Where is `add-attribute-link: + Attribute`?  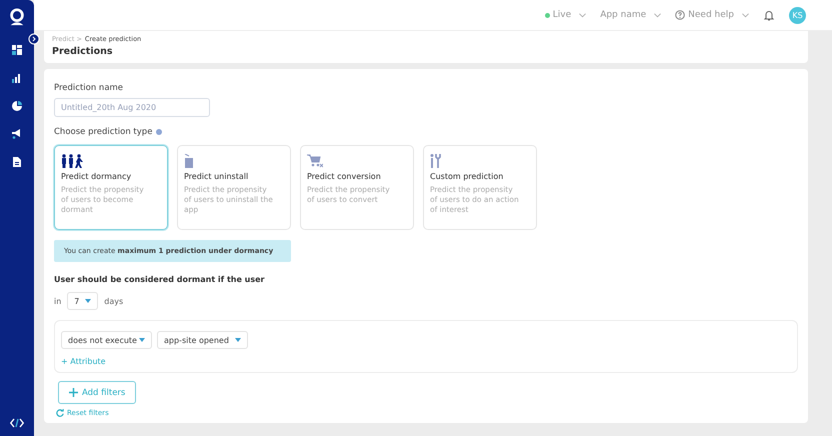 add-attribute-link: + Attribute is located at coordinates (83, 361).